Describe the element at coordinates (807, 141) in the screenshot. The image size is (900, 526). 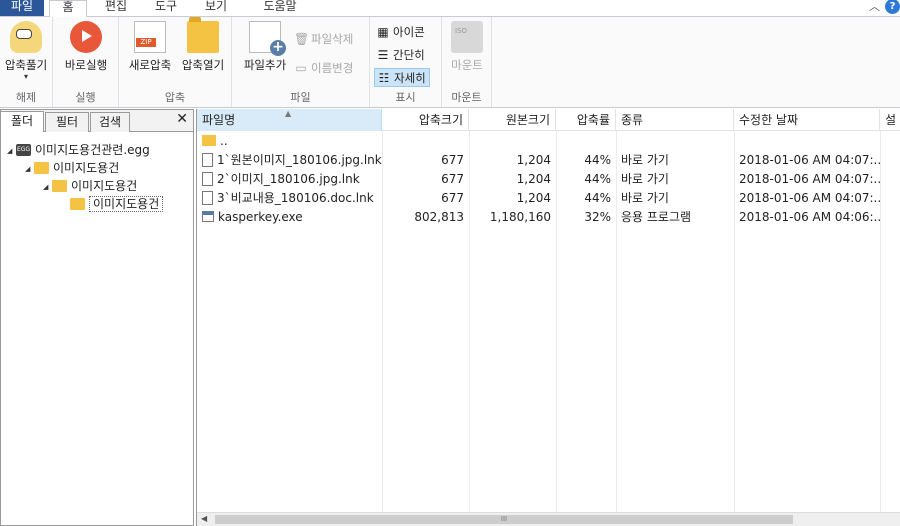
I see `cell-modified` at that location.